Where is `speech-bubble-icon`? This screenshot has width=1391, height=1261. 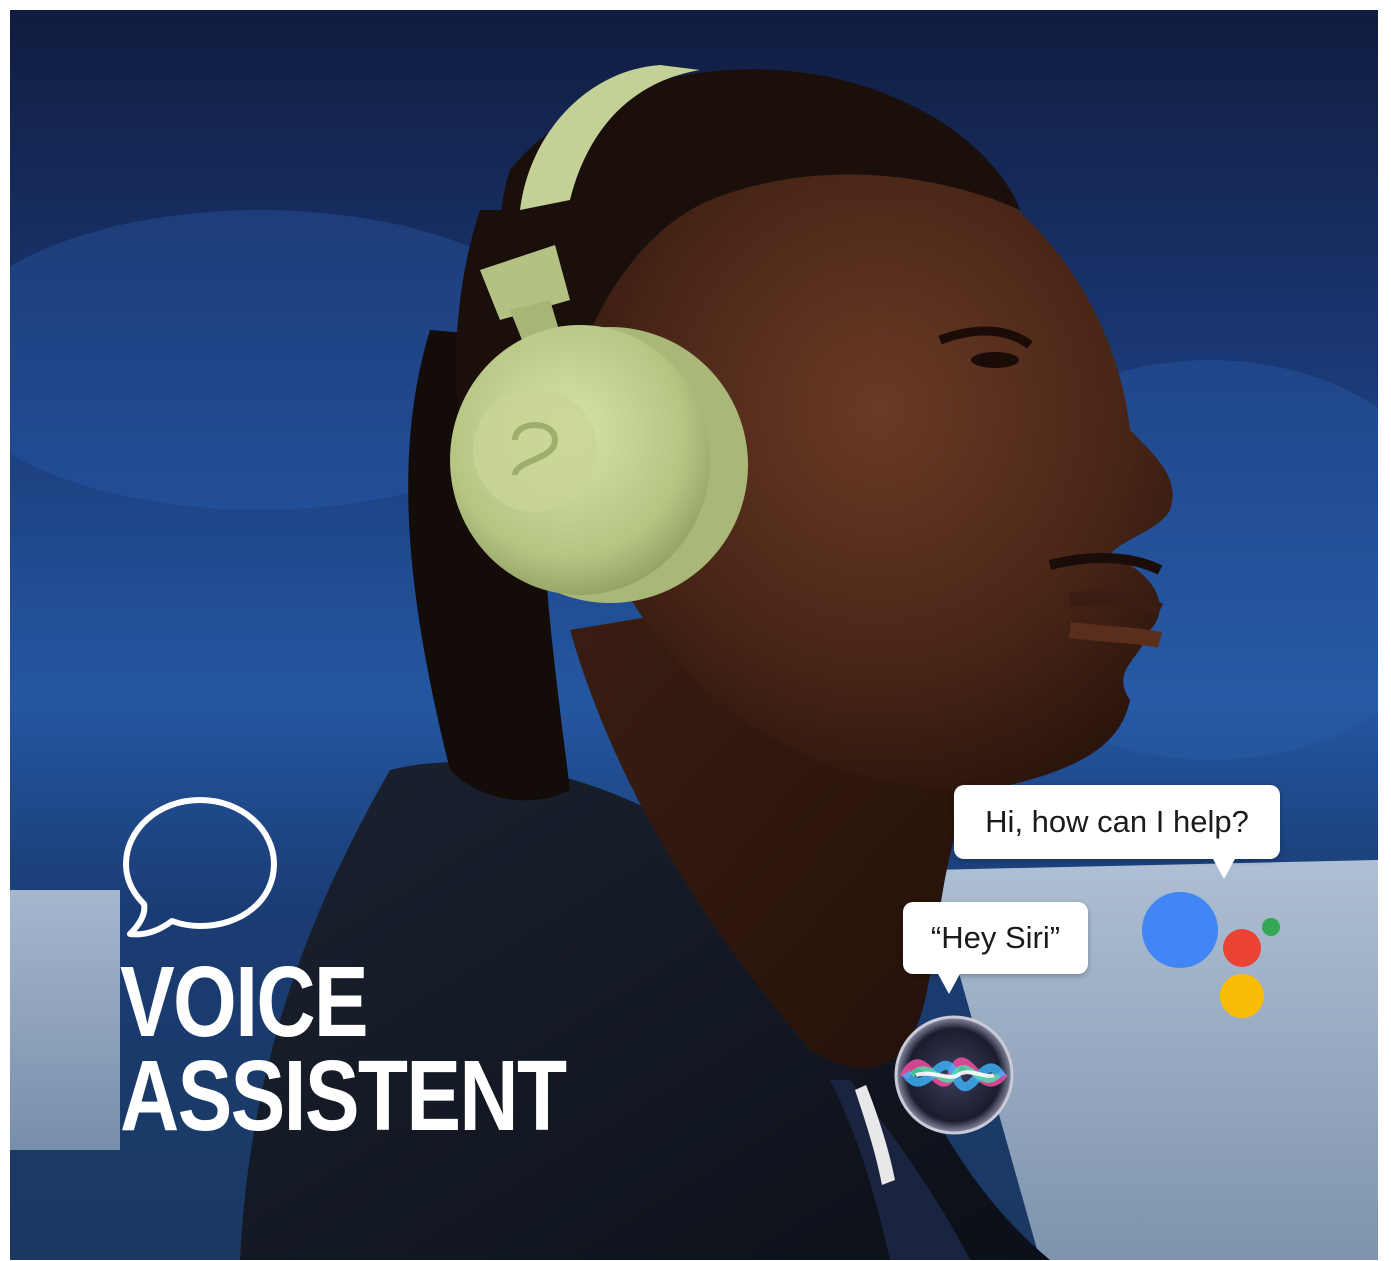
speech-bubble-icon is located at coordinates (200, 867).